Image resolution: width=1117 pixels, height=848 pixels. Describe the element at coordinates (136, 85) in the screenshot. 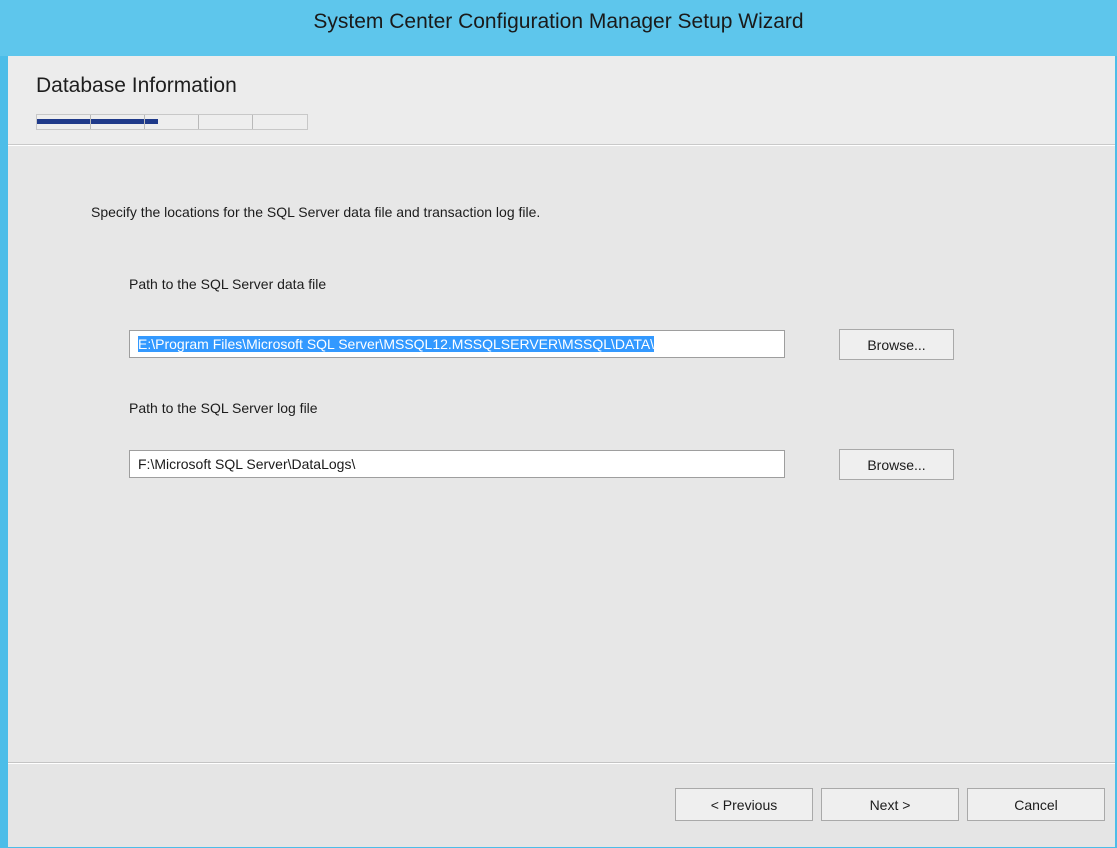

I see `page-title: Database Information` at that location.